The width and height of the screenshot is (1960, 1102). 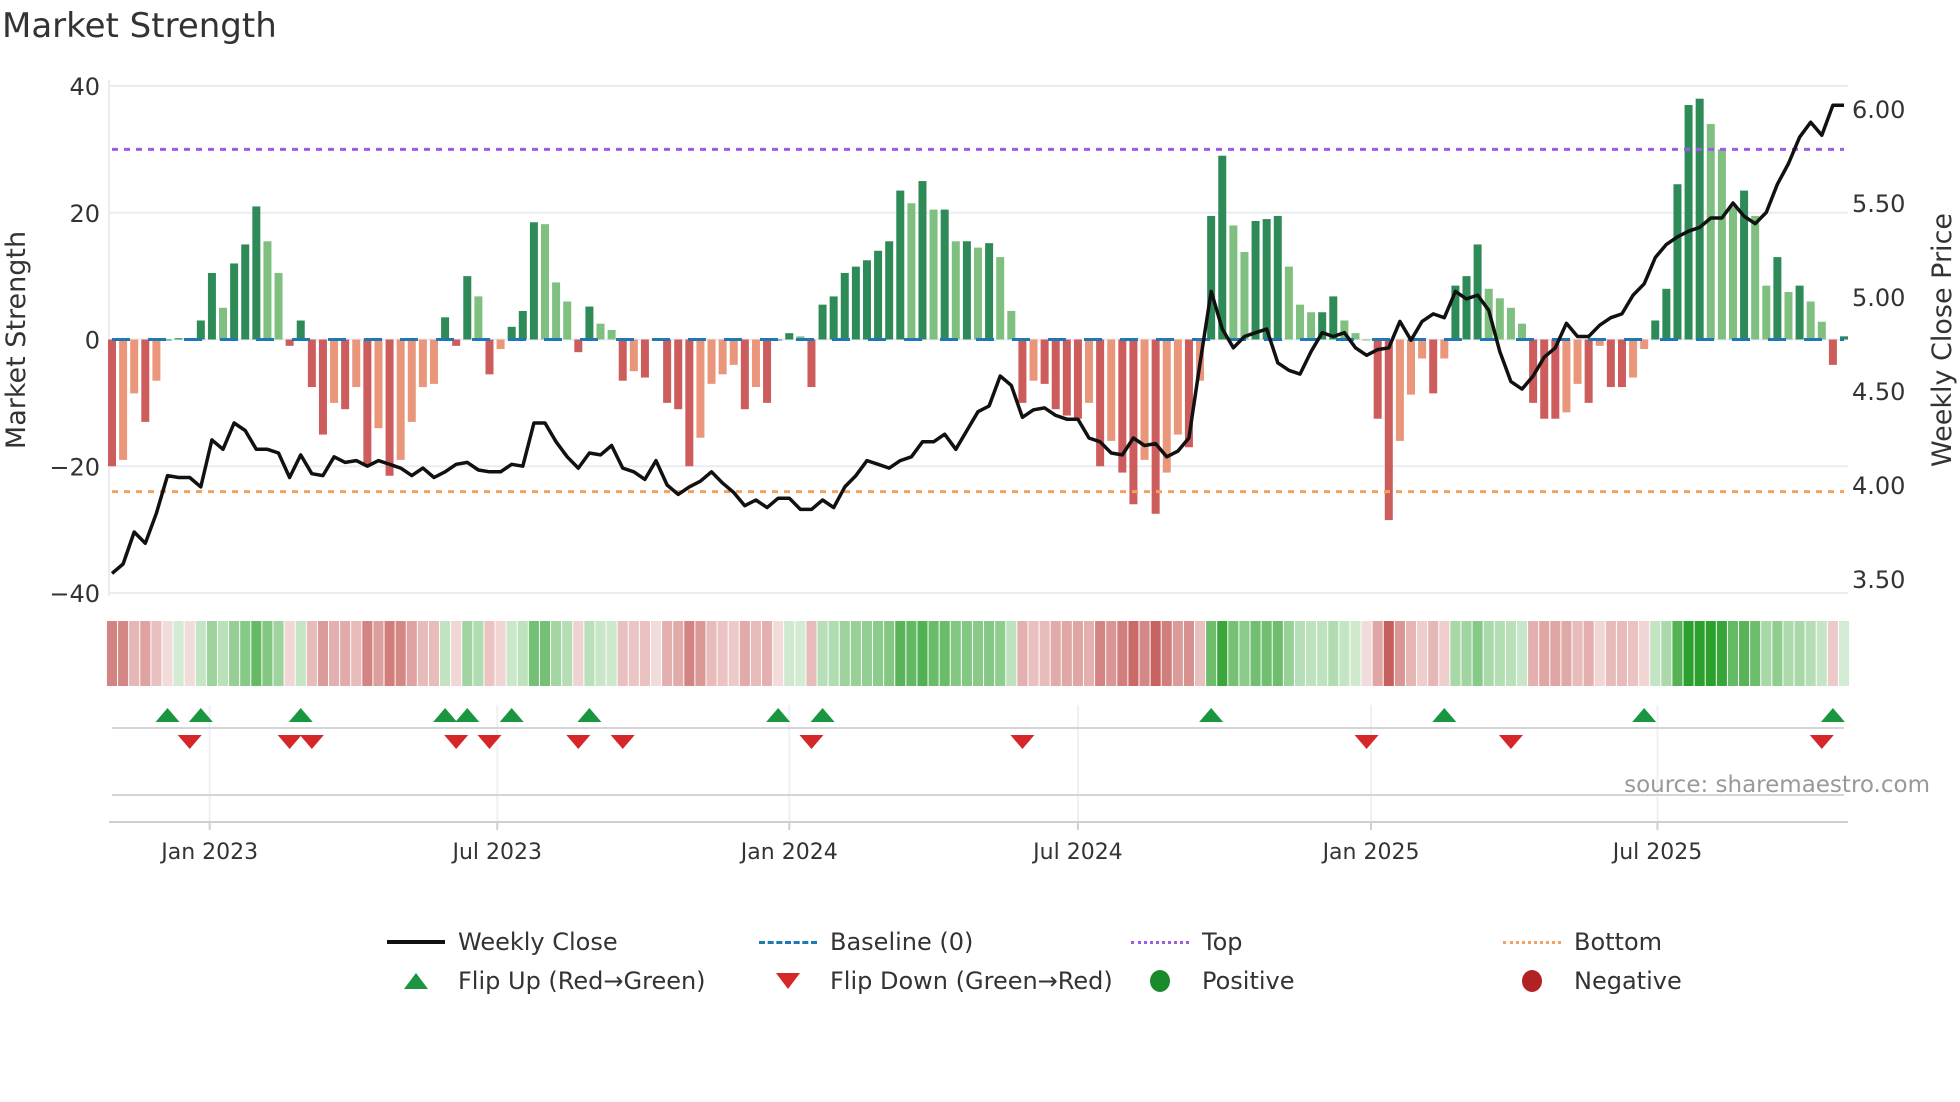 I want to click on legend-item-negative: Negative, so click(x=1592, y=981).